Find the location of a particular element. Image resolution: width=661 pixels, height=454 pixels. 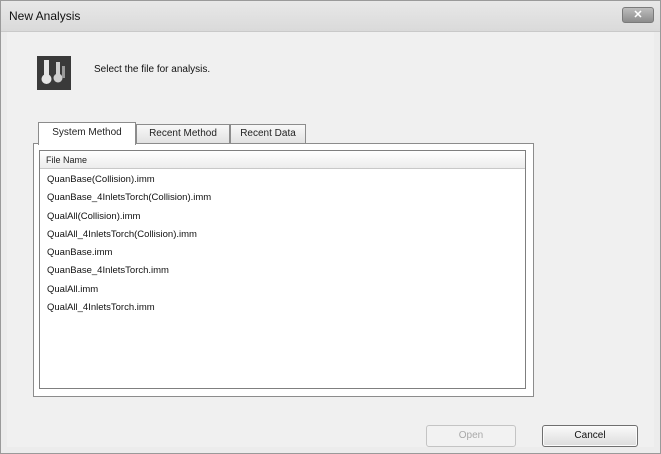

tab-recent-data: Recent Data is located at coordinates (268, 133).